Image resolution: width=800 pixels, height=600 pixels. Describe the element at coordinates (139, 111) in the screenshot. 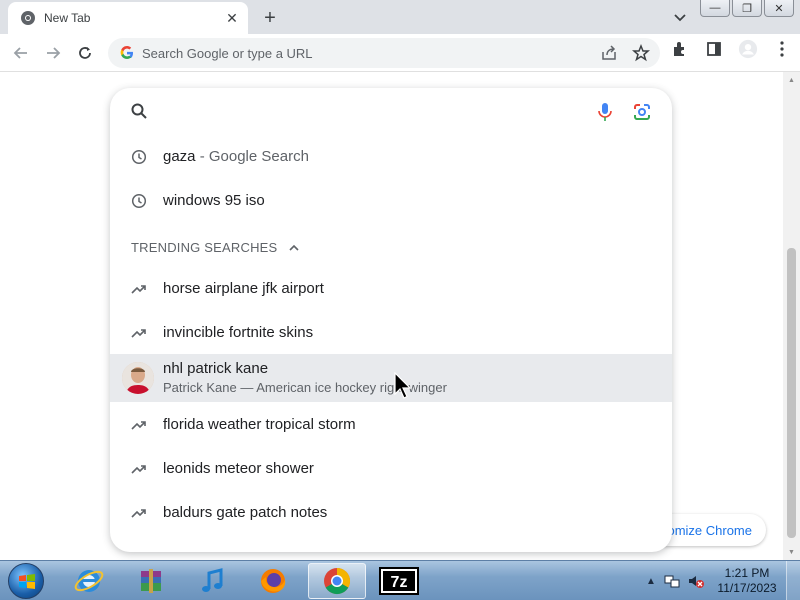

I see `search-icon` at that location.